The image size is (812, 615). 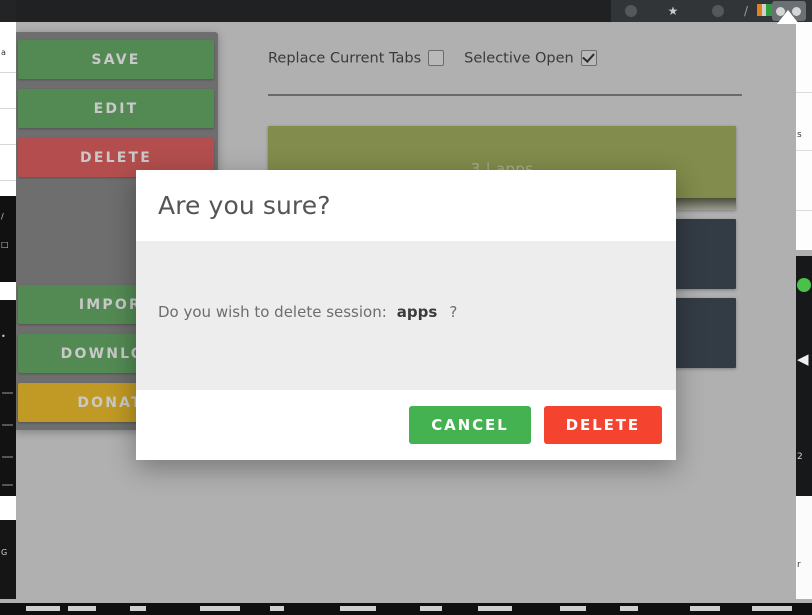 What do you see at coordinates (272, 312) in the screenshot?
I see `dialog-message-prefix: Do you wish to delete session:` at bounding box center [272, 312].